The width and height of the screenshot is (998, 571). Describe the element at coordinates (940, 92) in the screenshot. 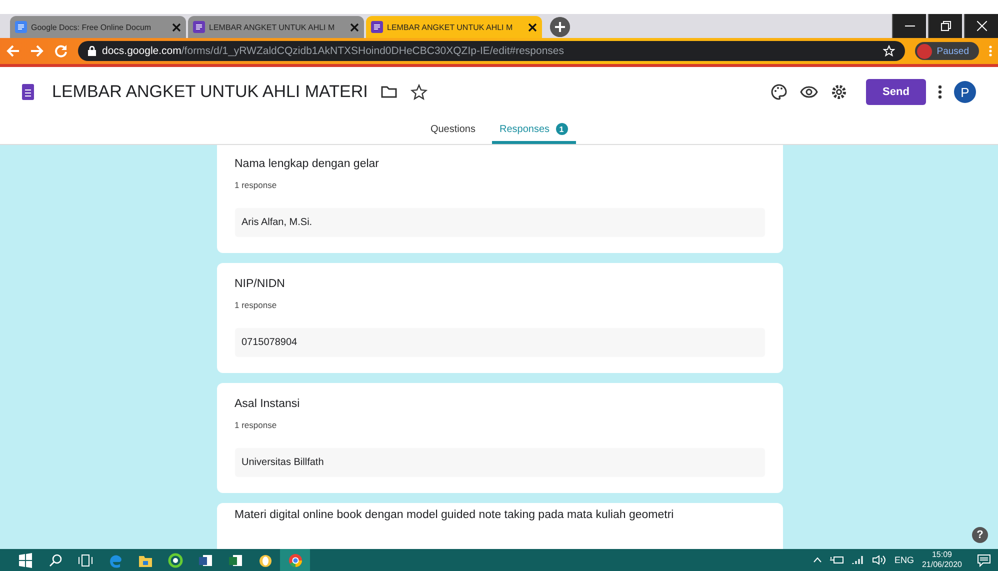

I see `more-options-icon` at that location.